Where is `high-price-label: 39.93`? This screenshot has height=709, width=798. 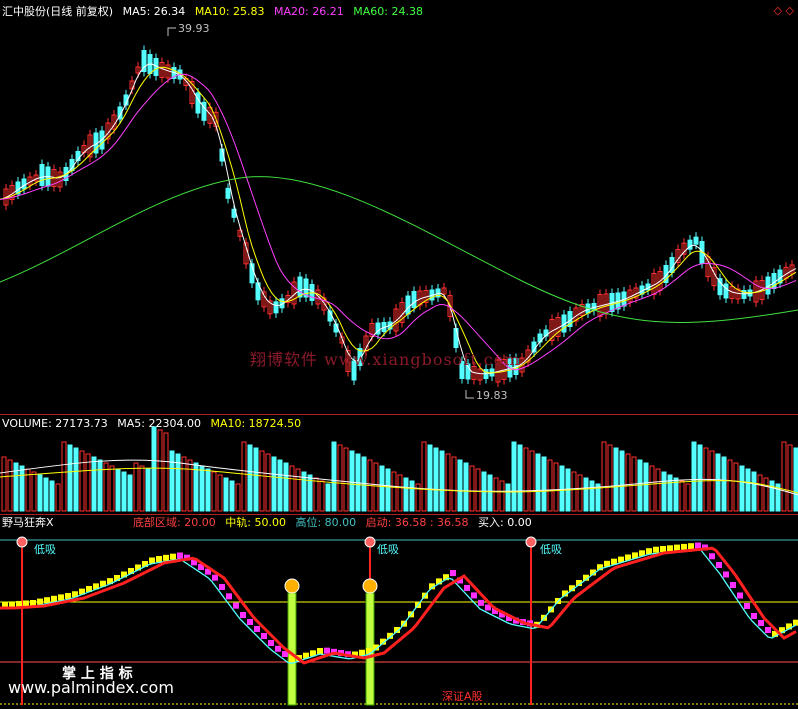
high-price-label: 39.93 is located at coordinates (194, 28).